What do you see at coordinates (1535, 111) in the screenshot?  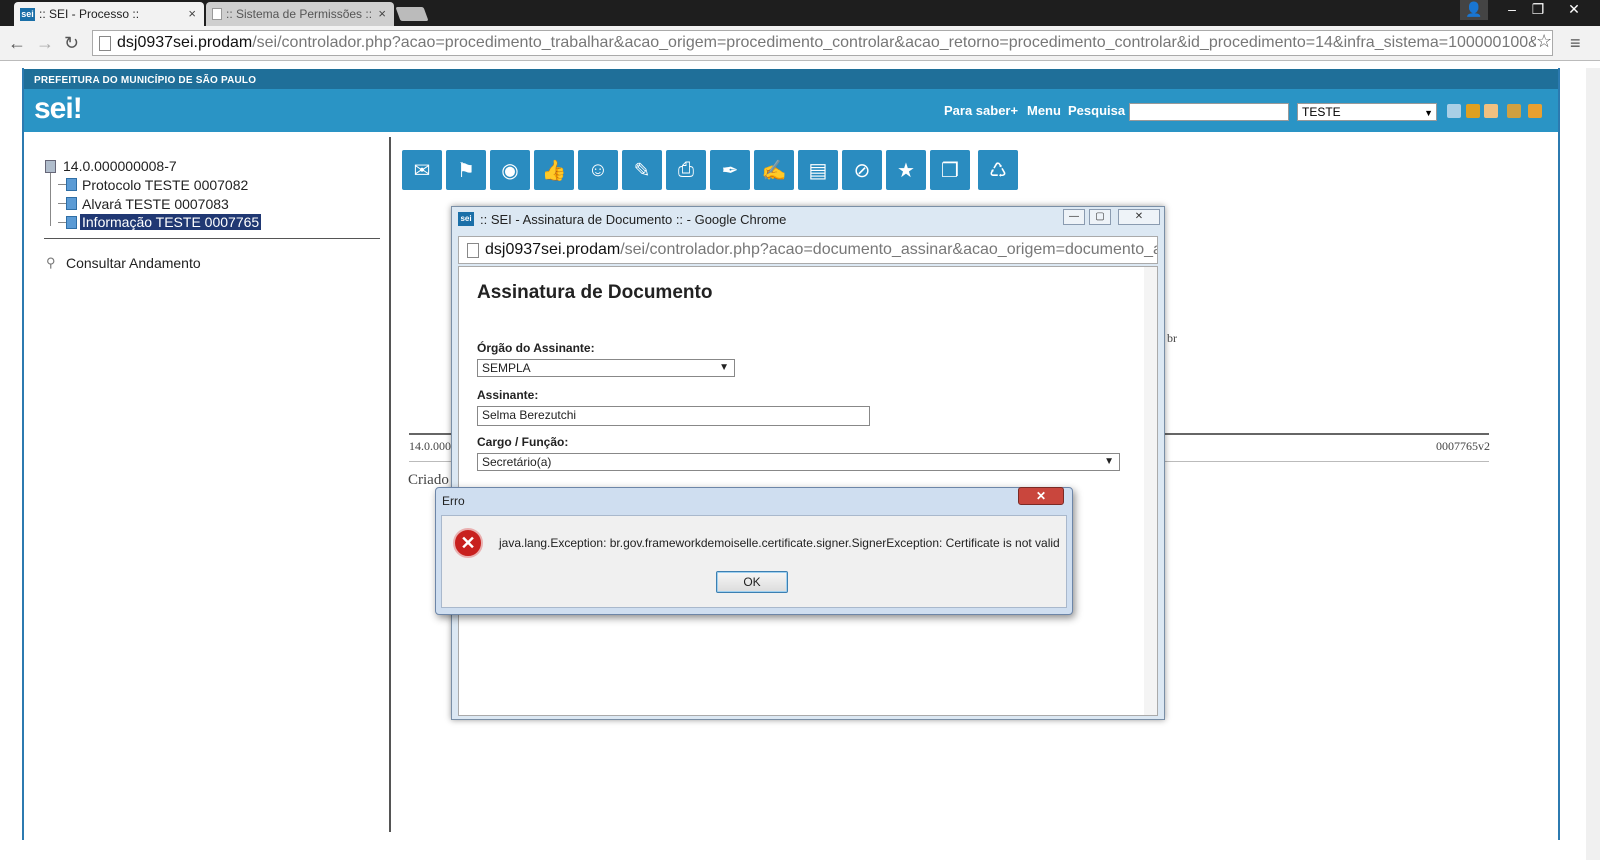 I see `logout-icon` at bounding box center [1535, 111].